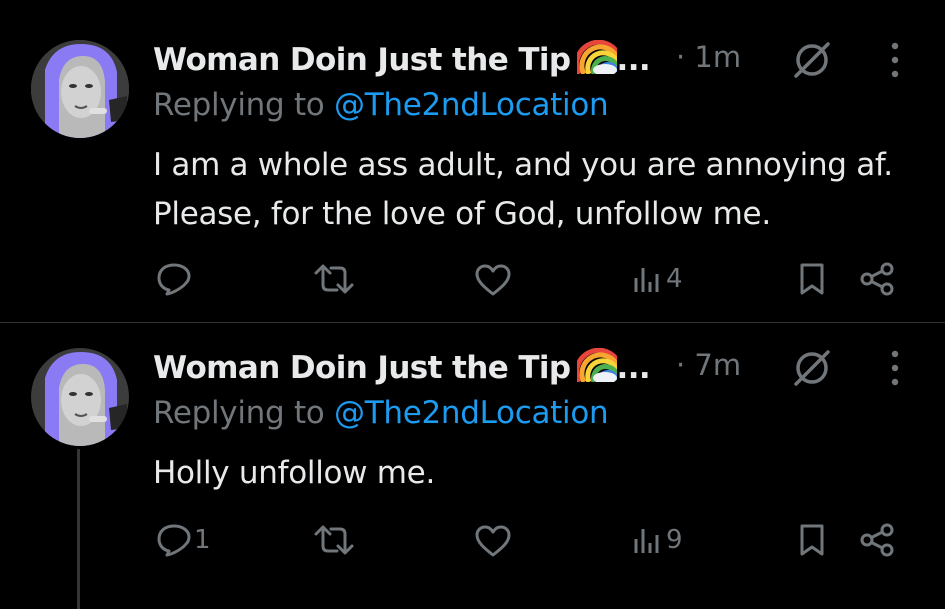 This screenshot has width=945, height=609. I want to click on view-count: 9, so click(674, 540).